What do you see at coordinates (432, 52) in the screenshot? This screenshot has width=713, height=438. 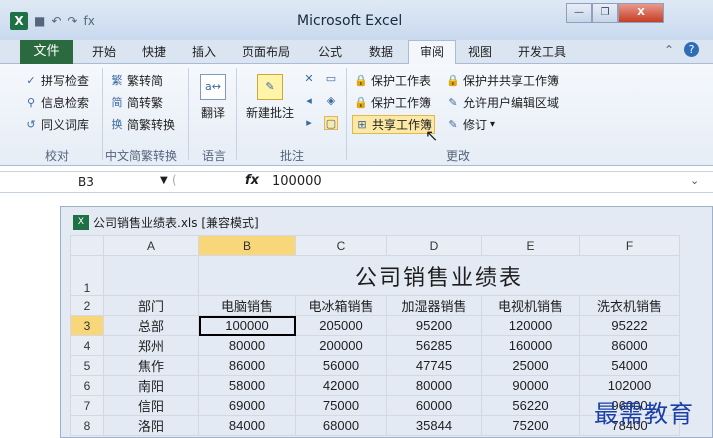 I see `tab-review: 审阅` at bounding box center [432, 52].